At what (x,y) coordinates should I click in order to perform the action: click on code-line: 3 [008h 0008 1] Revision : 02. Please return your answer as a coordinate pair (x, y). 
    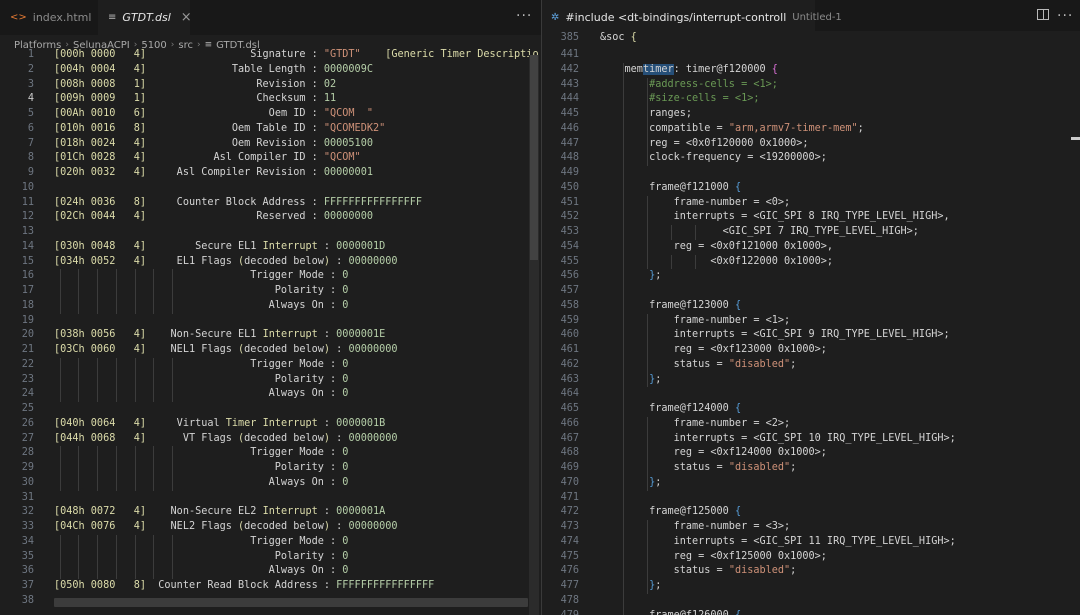
    Looking at the image, I should click on (270, 85).